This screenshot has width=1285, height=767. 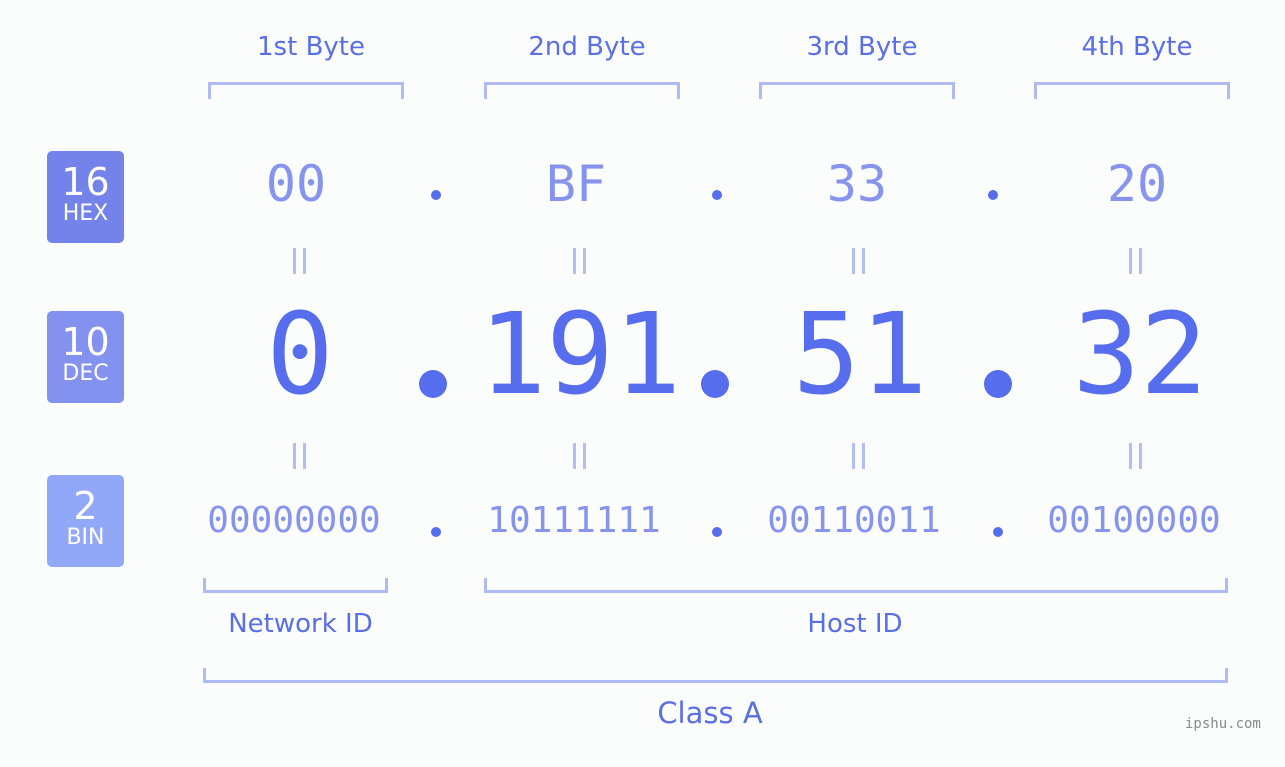 I want to click on network-id-bracket, so click(x=295, y=585).